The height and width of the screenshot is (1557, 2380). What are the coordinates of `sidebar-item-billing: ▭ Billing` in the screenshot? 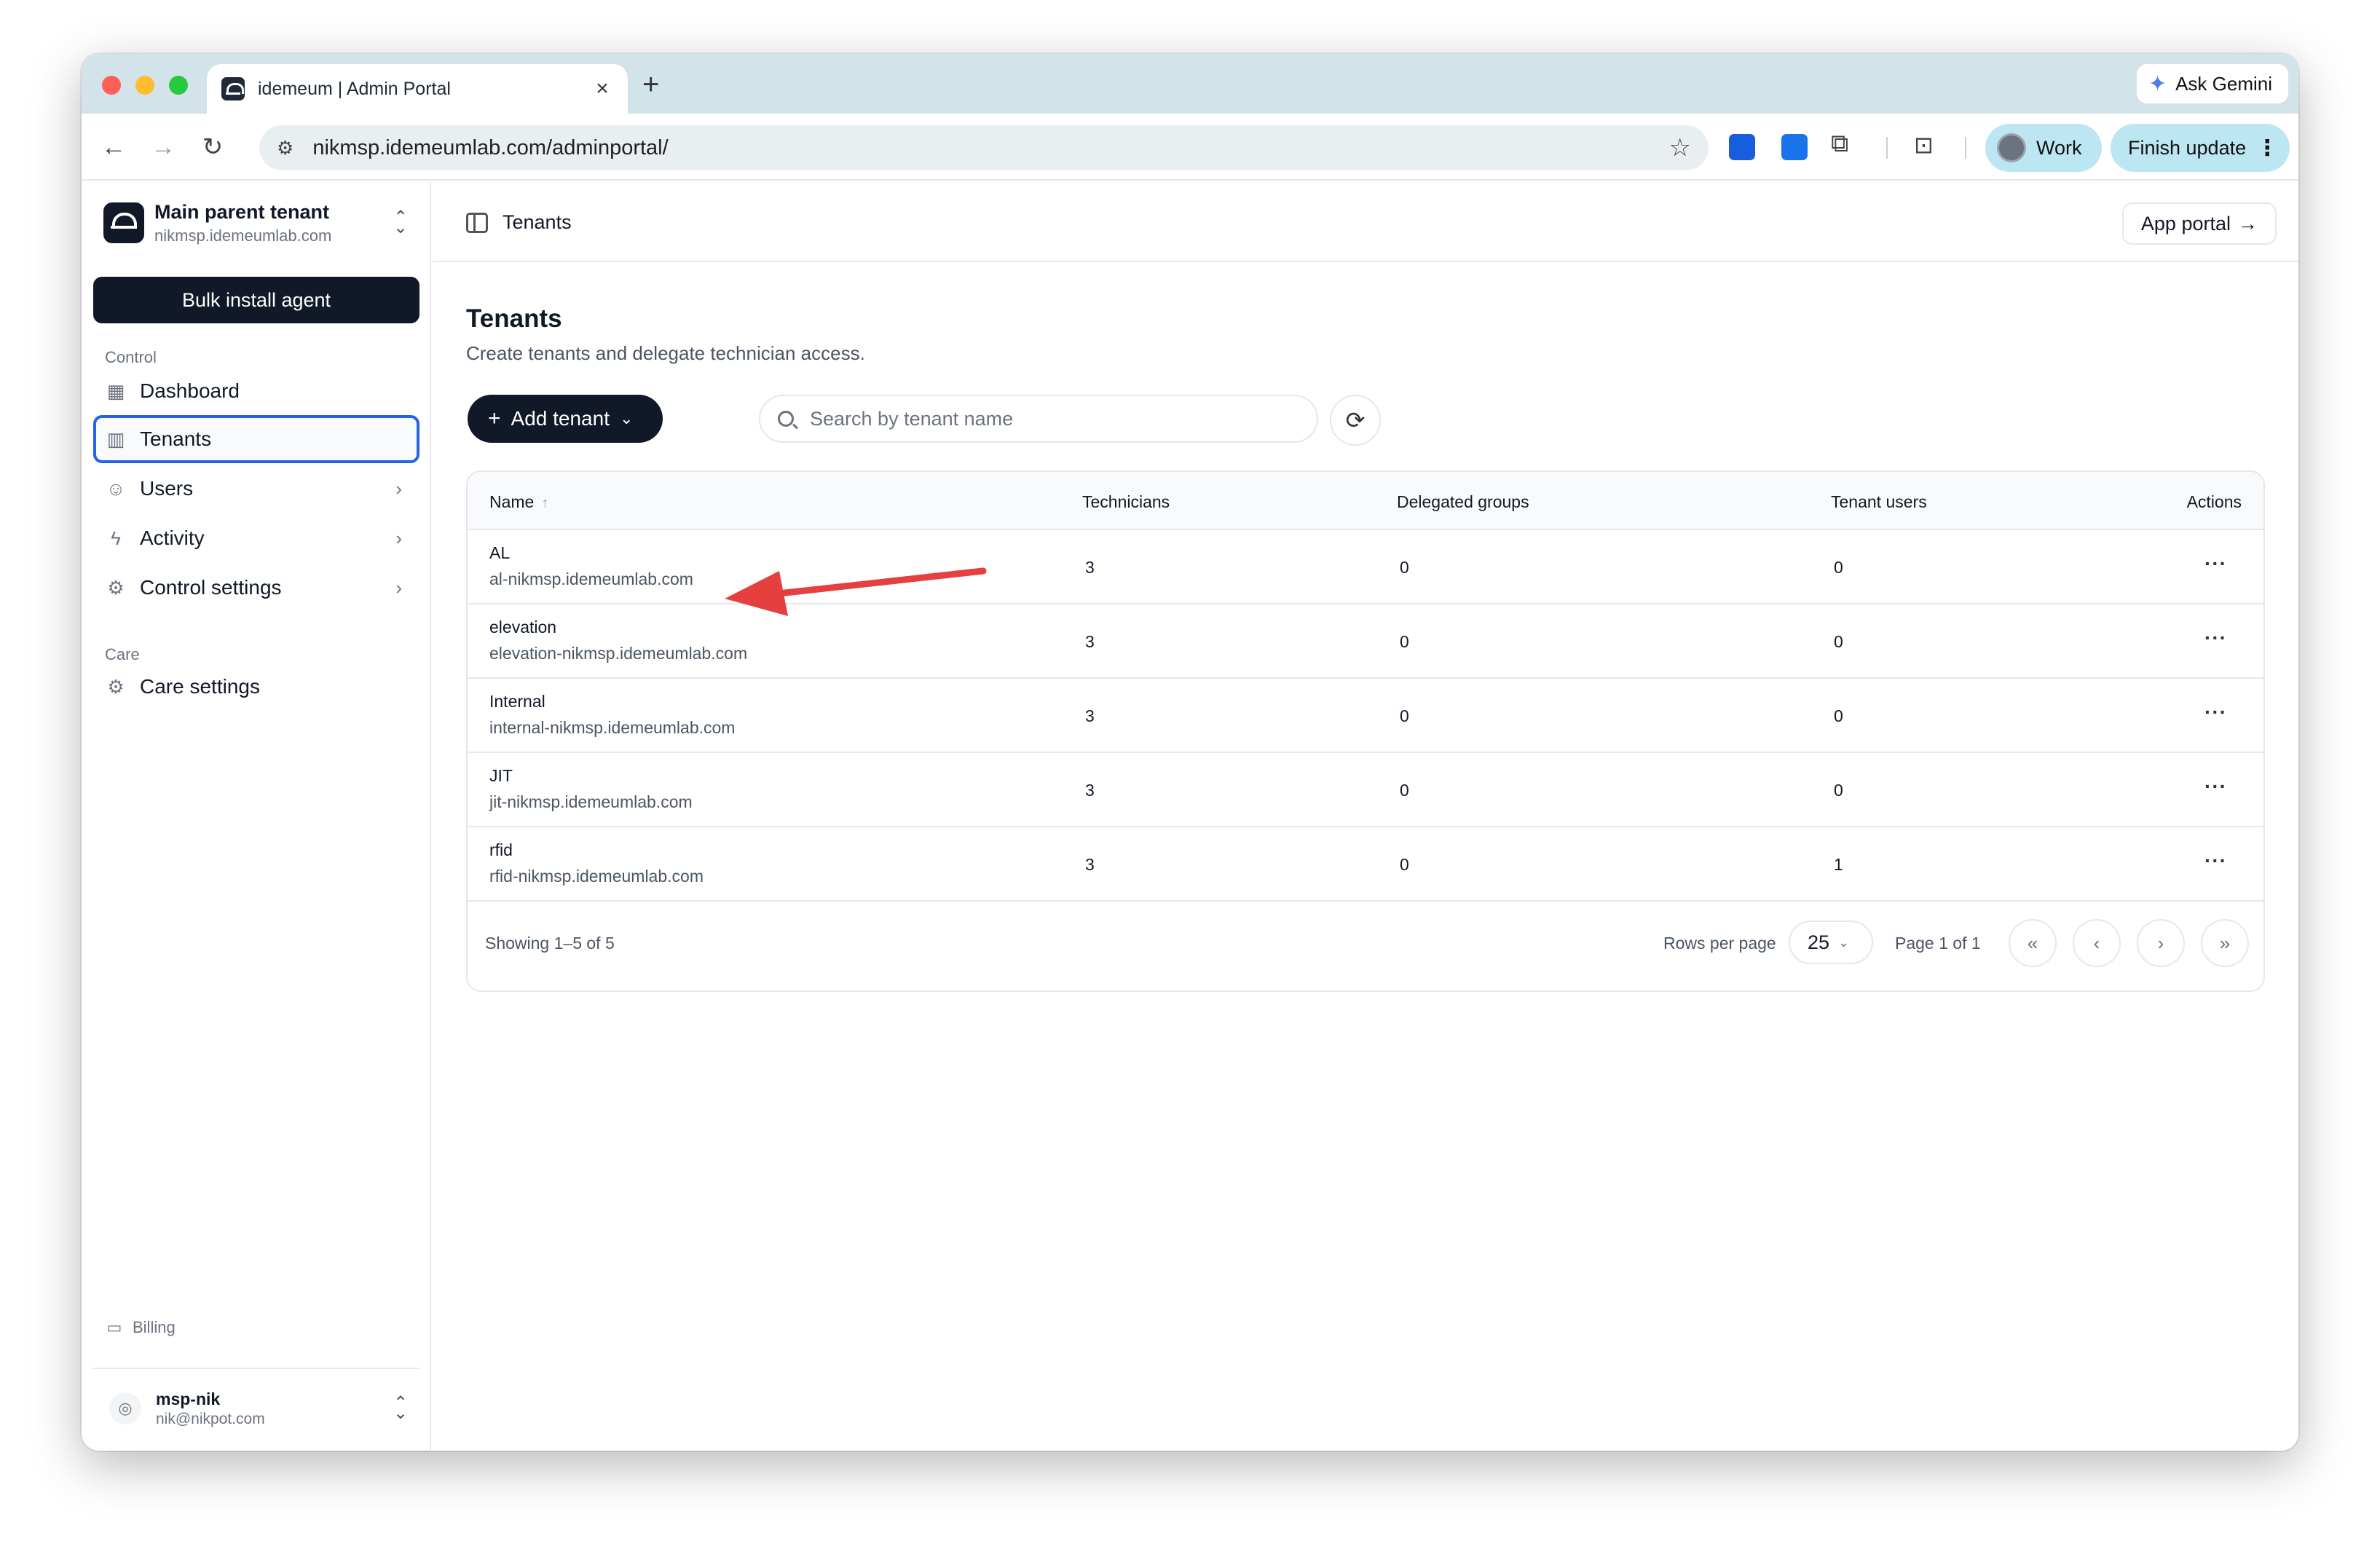 It's located at (140, 1327).